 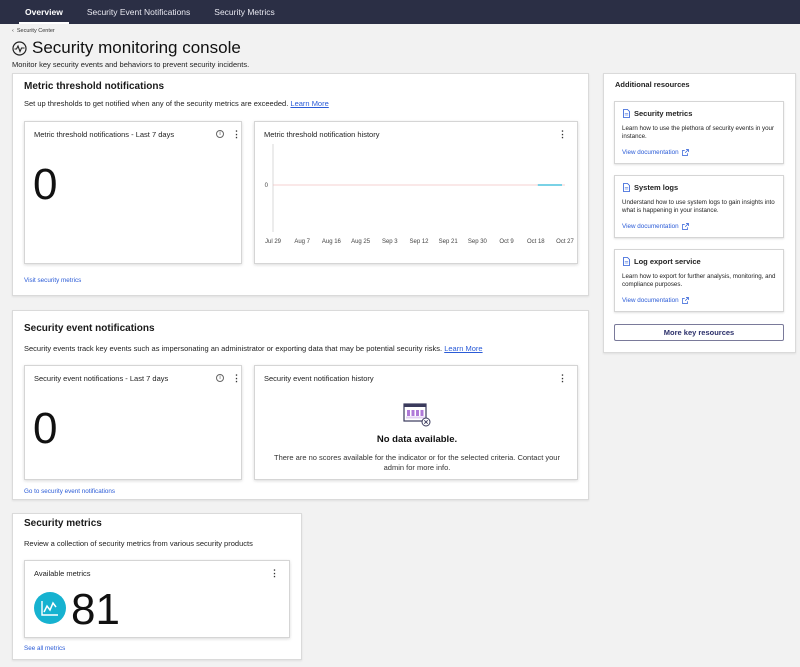 I want to click on available-metrics-title: Available metrics, so click(x=62, y=573).